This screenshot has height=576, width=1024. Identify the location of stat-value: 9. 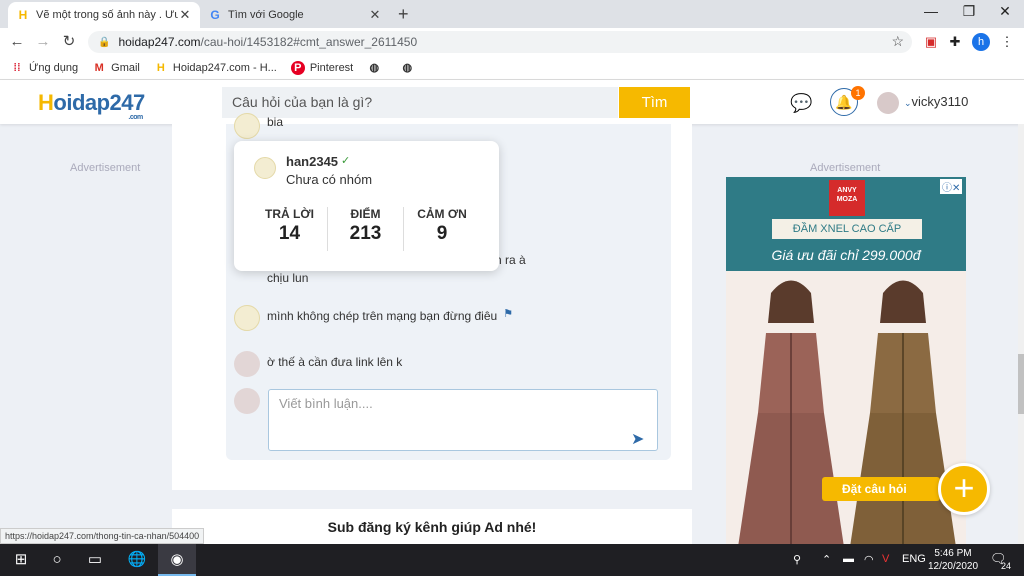
(442, 233).